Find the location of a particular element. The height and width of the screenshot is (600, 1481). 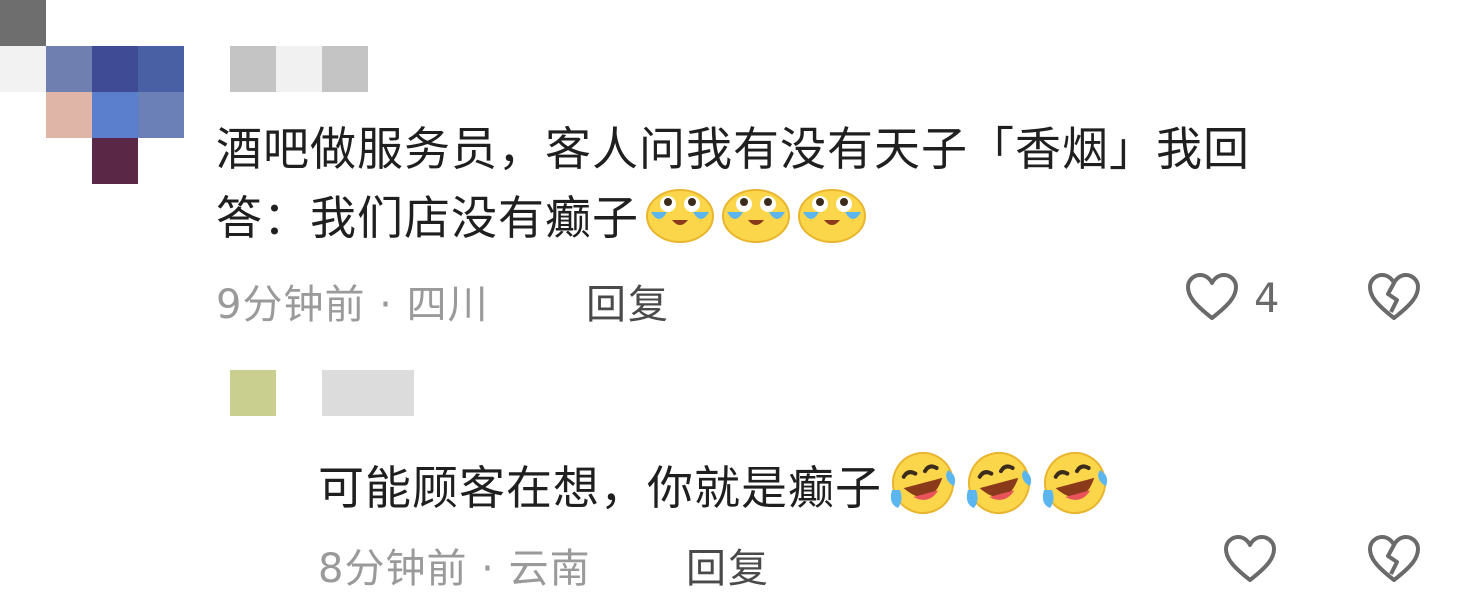

reply-button: 回复 is located at coordinates (628, 301).